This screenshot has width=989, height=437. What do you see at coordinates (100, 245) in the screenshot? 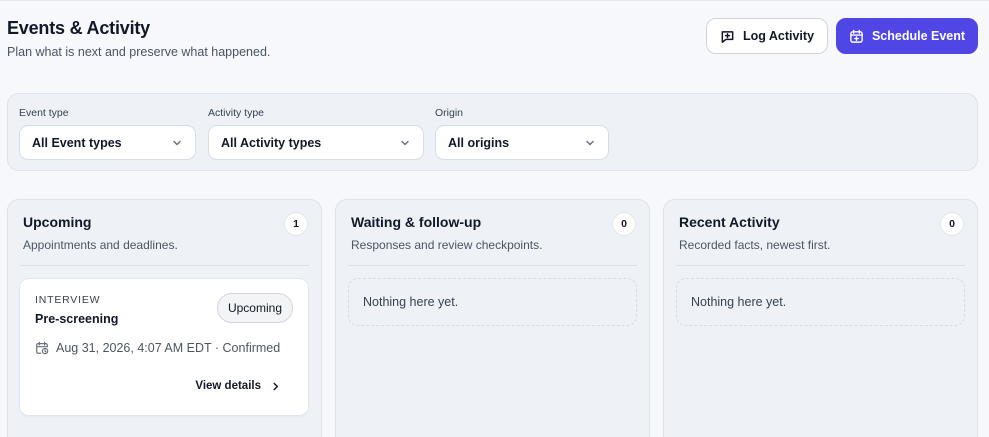
I see `upcoming-description: Appointments and deadlines.` at bounding box center [100, 245].